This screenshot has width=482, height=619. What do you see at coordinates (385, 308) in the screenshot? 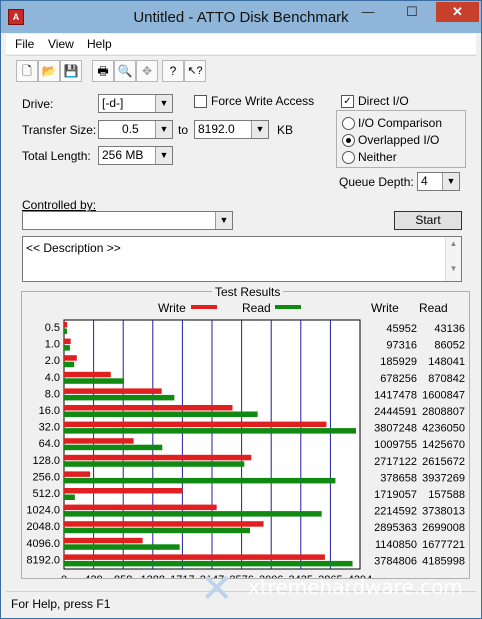
I see `write-column-header: Write` at bounding box center [385, 308].